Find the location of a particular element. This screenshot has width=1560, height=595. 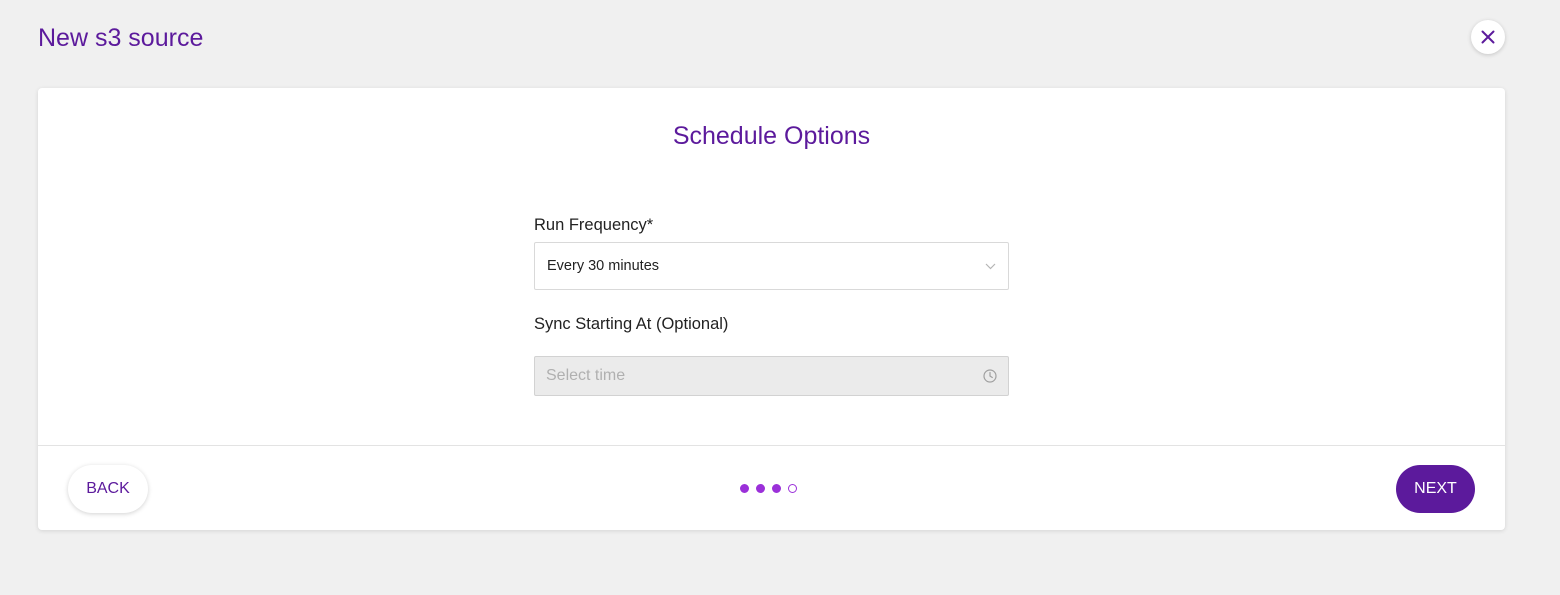

sync-start-label: Sync Starting At (Optional) is located at coordinates (631, 324).